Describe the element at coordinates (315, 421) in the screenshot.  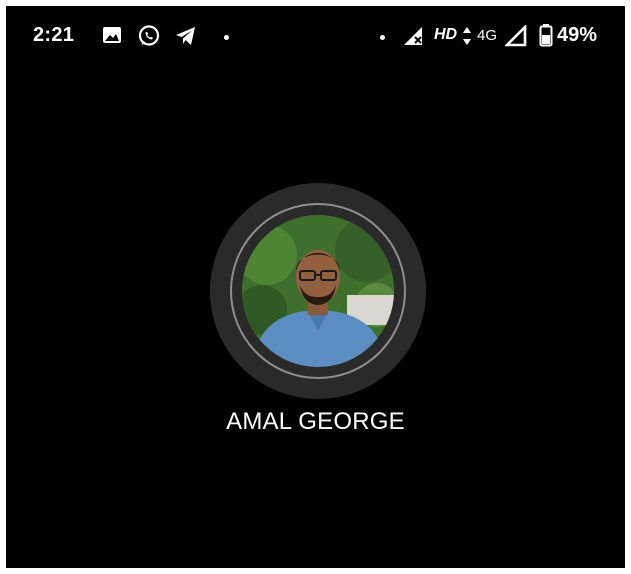
I see `contact-name: AMAL GEORGE` at that location.